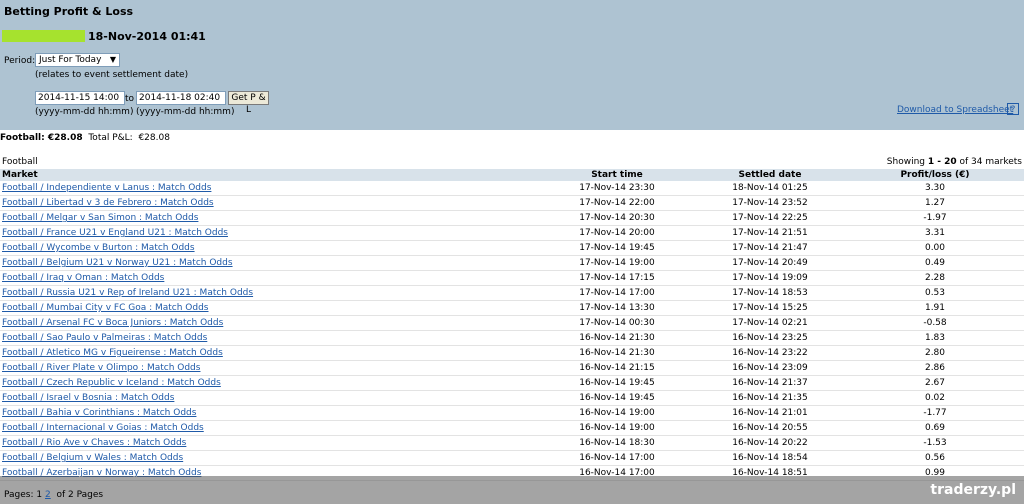  I want to click on start-time-cell: 17-Nov-14 20:30, so click(617, 218).